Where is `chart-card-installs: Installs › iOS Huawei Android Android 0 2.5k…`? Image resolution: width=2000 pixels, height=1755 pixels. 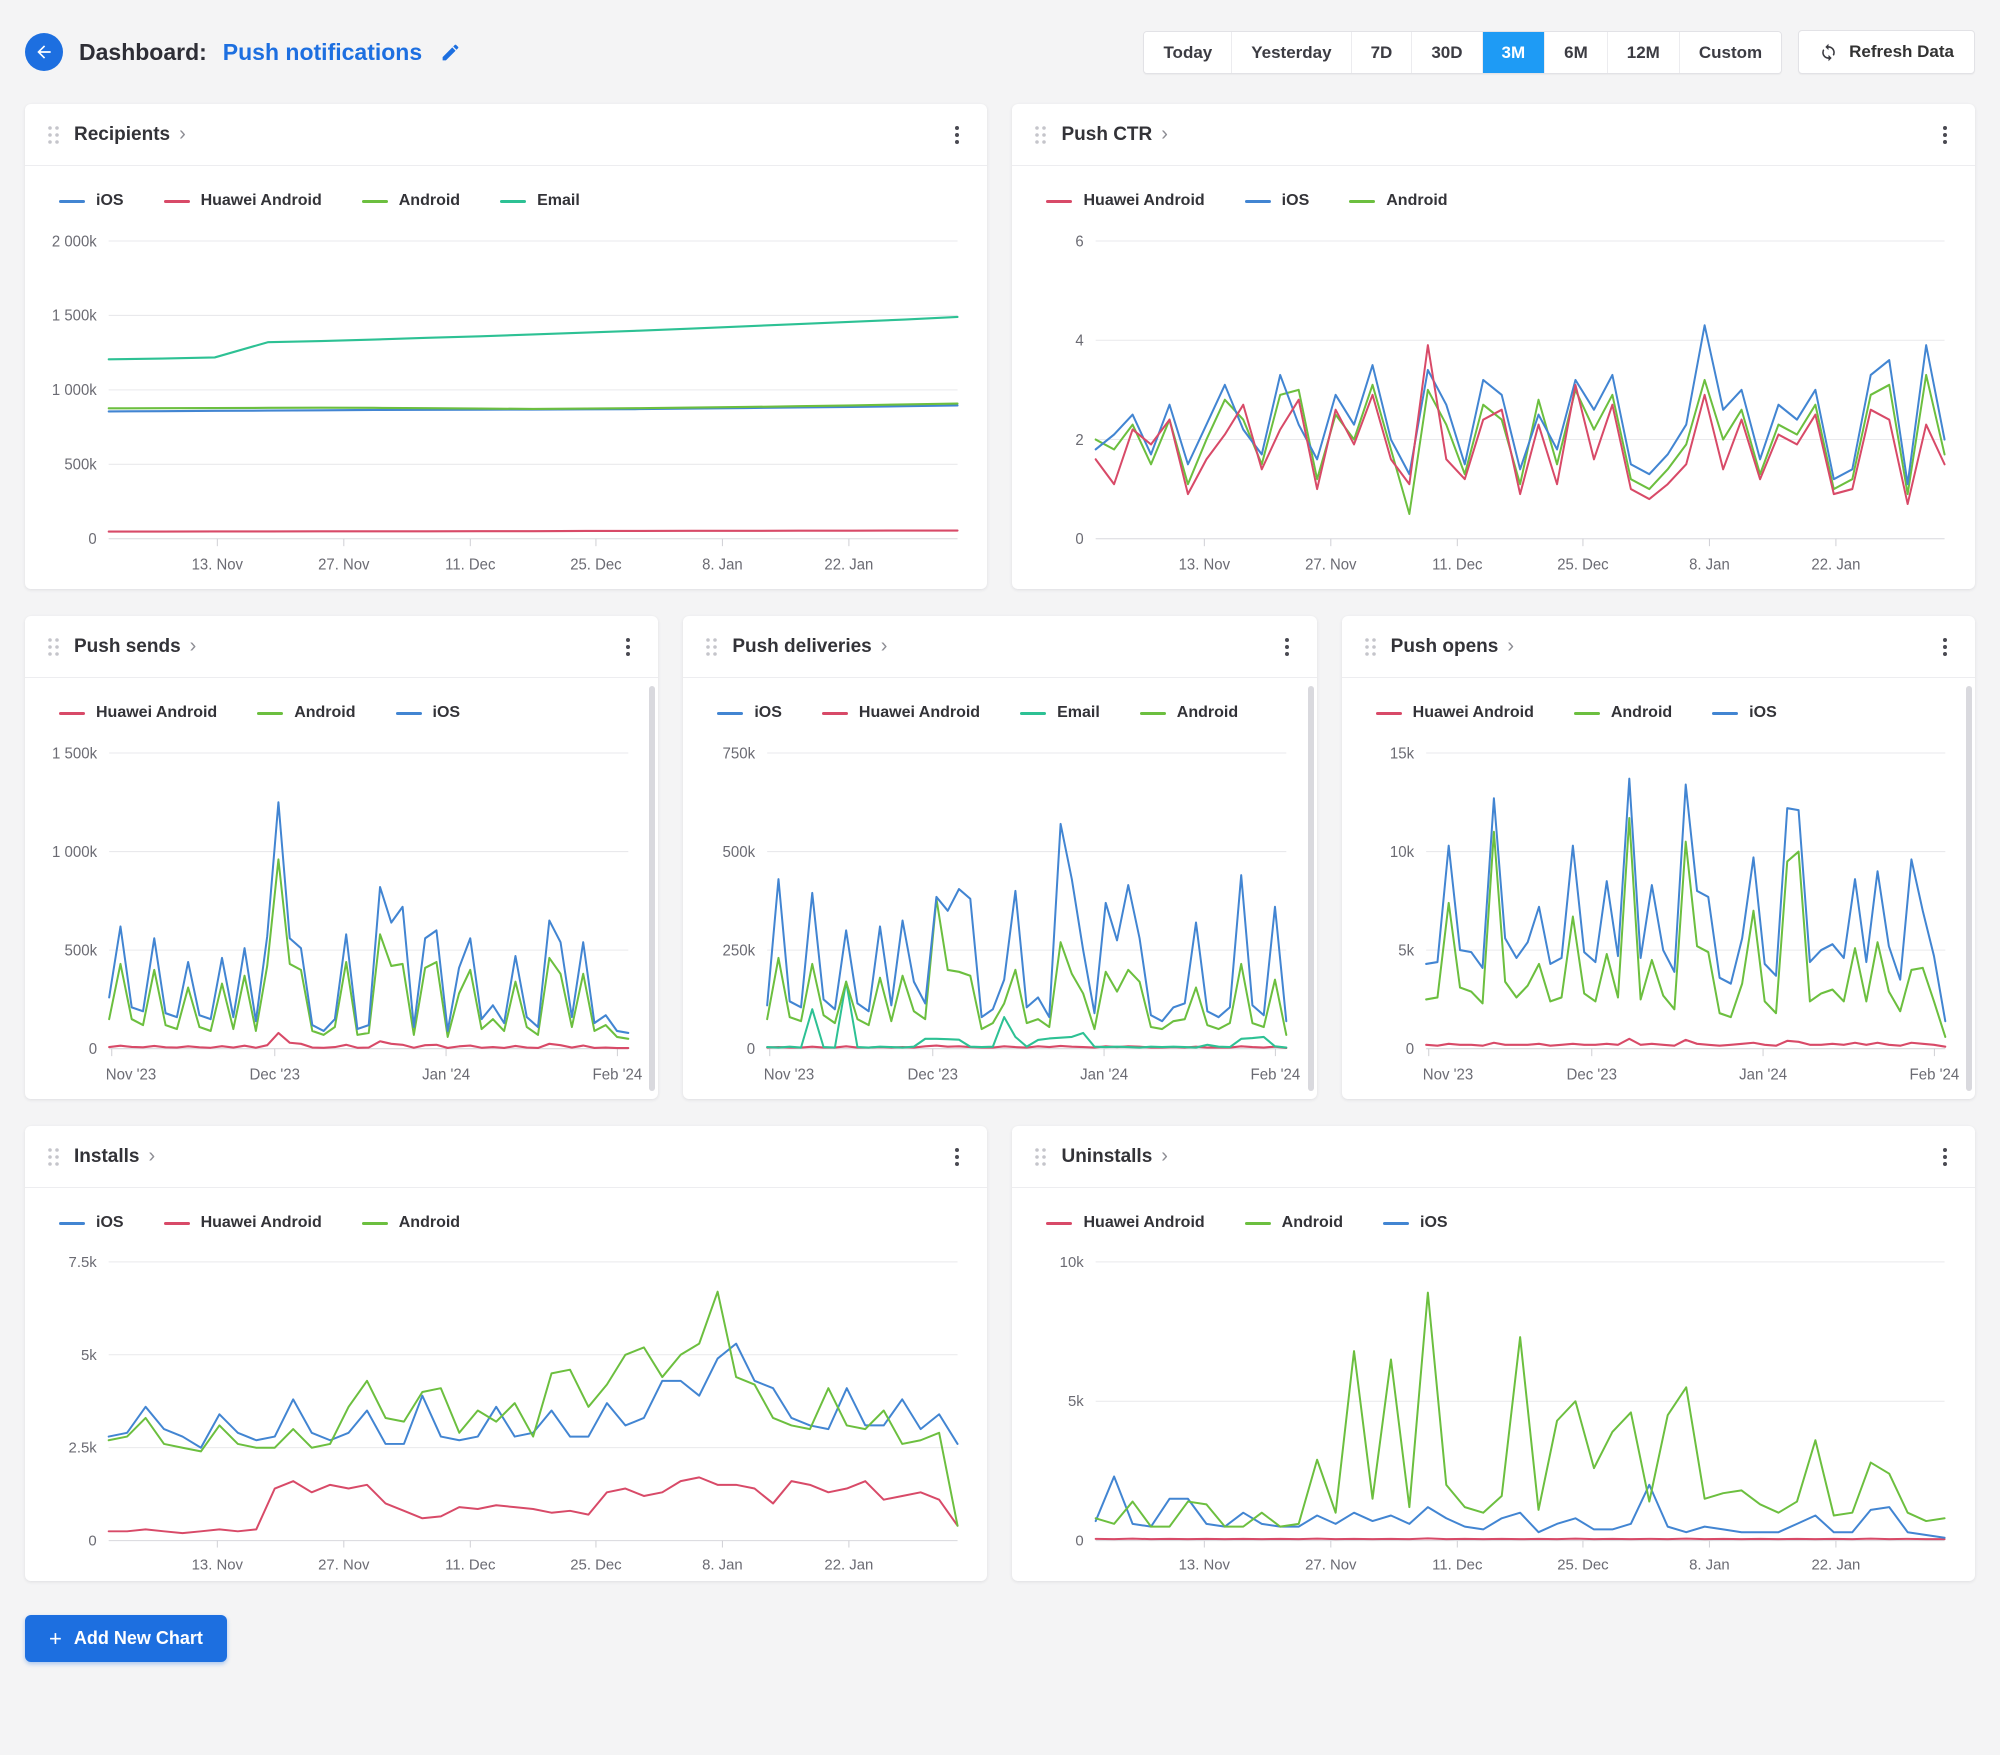 chart-card-installs: Installs › iOS Huawei Android Android 0 2.5k… is located at coordinates (506, 1353).